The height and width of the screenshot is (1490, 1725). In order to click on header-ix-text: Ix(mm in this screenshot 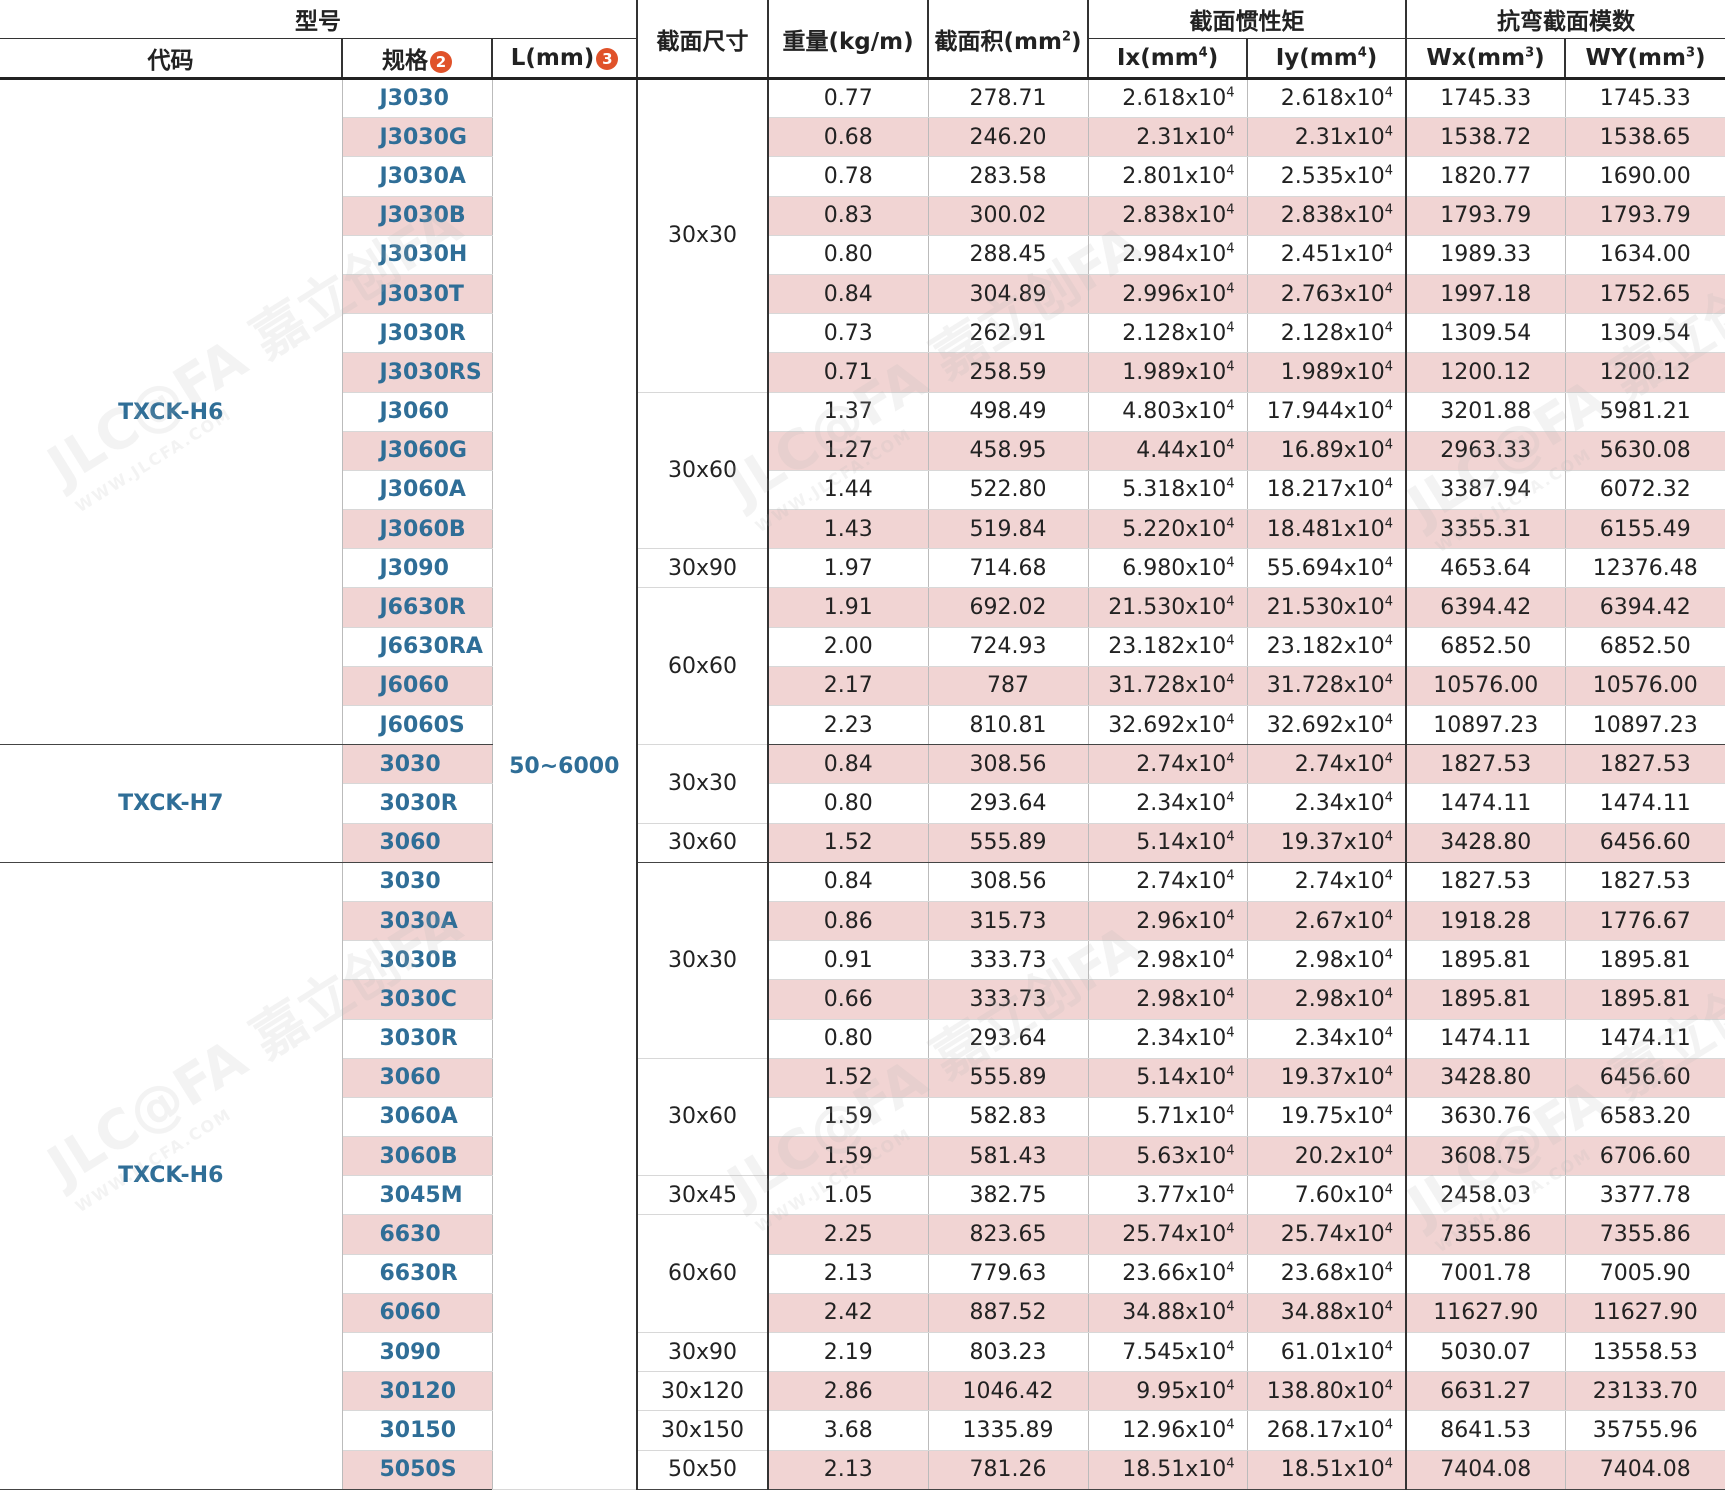, I will do `click(1157, 58)`.